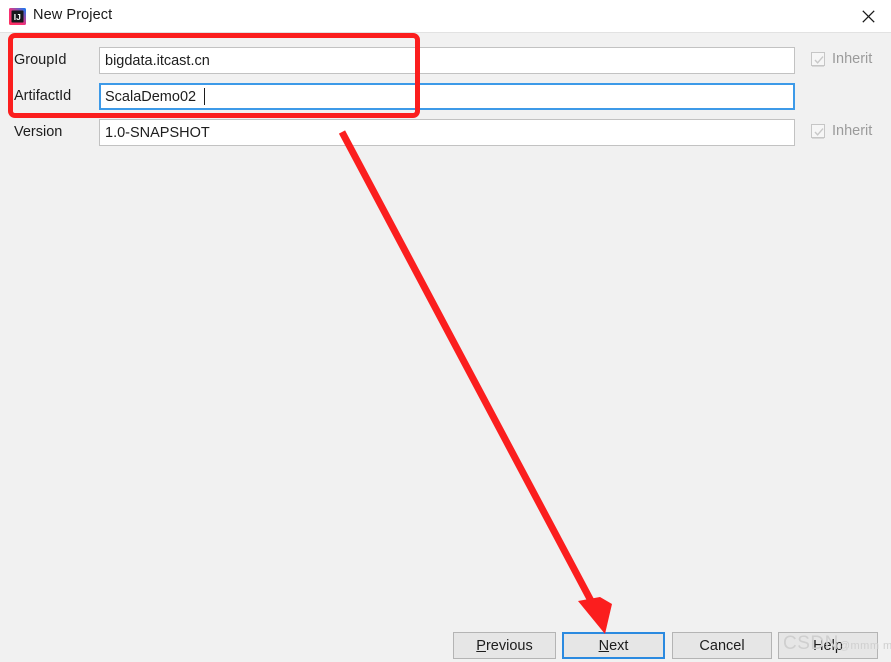 The height and width of the screenshot is (662, 891). I want to click on cancel-button: Cancel, so click(722, 645).